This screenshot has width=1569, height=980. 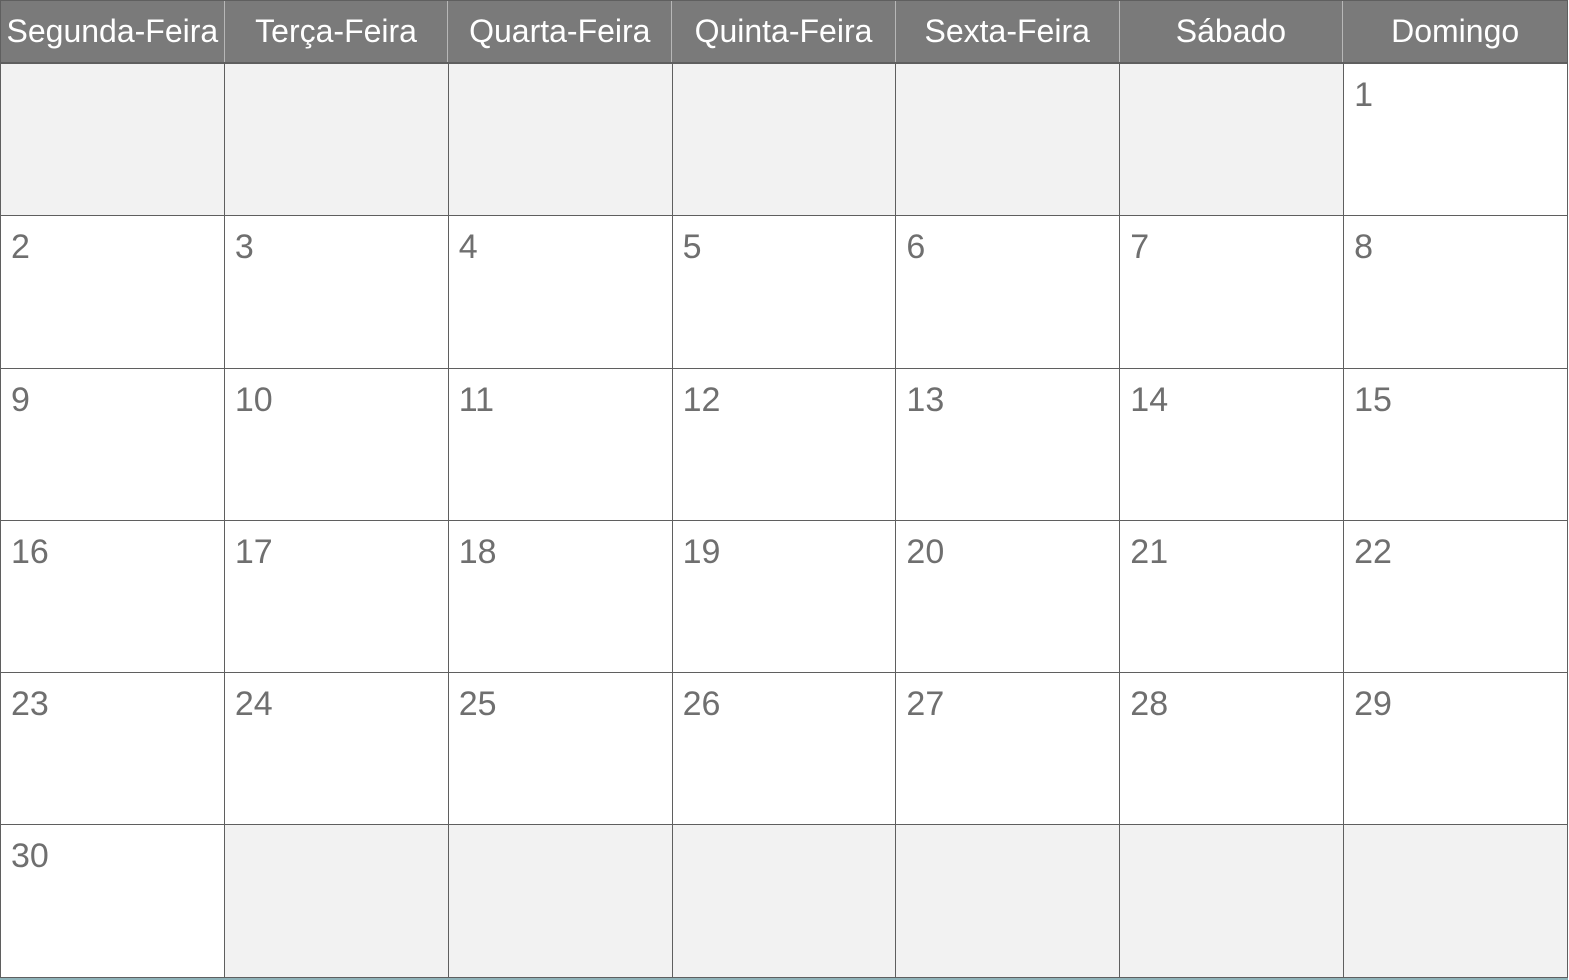 What do you see at coordinates (477, 551) in the screenshot?
I see `day-number: 18` at bounding box center [477, 551].